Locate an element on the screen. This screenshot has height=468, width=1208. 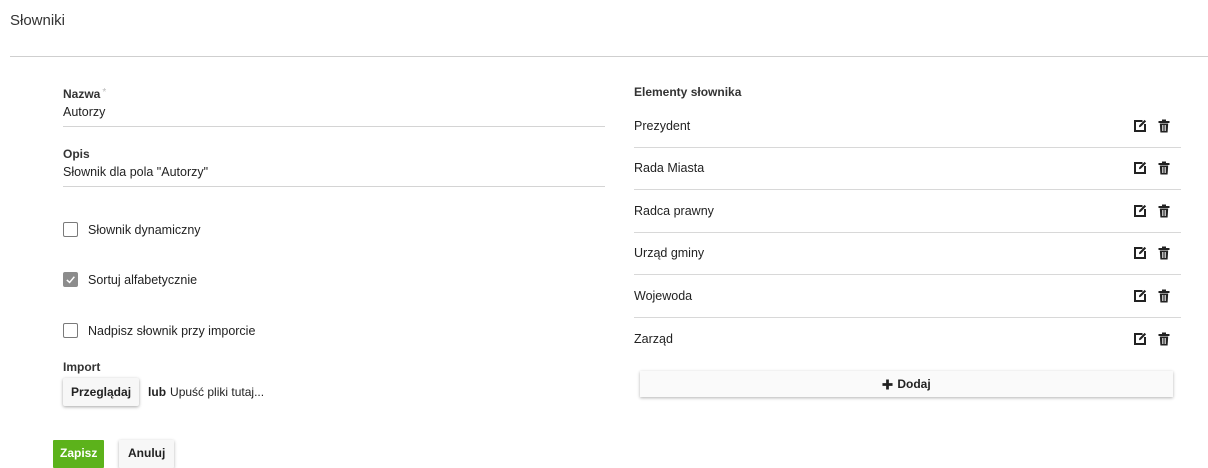
cancel-button: Anuluj is located at coordinates (147, 454).